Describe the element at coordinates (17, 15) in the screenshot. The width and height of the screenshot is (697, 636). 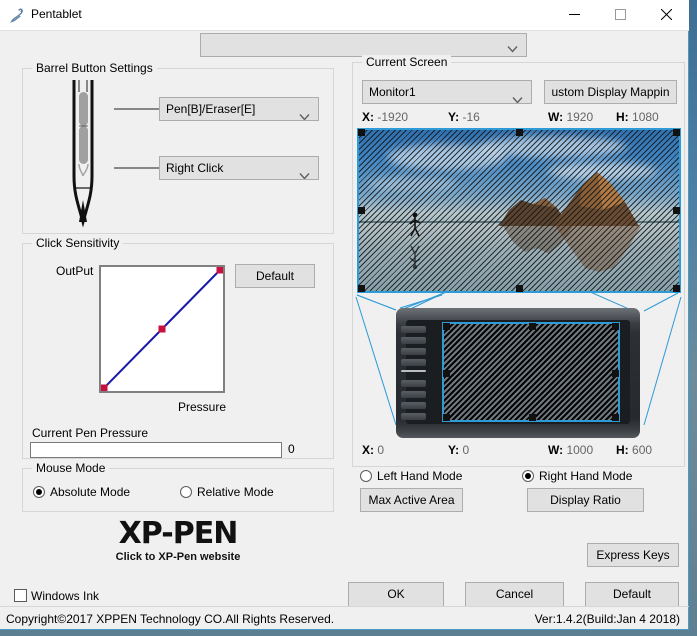
I see `pen-icon` at that location.